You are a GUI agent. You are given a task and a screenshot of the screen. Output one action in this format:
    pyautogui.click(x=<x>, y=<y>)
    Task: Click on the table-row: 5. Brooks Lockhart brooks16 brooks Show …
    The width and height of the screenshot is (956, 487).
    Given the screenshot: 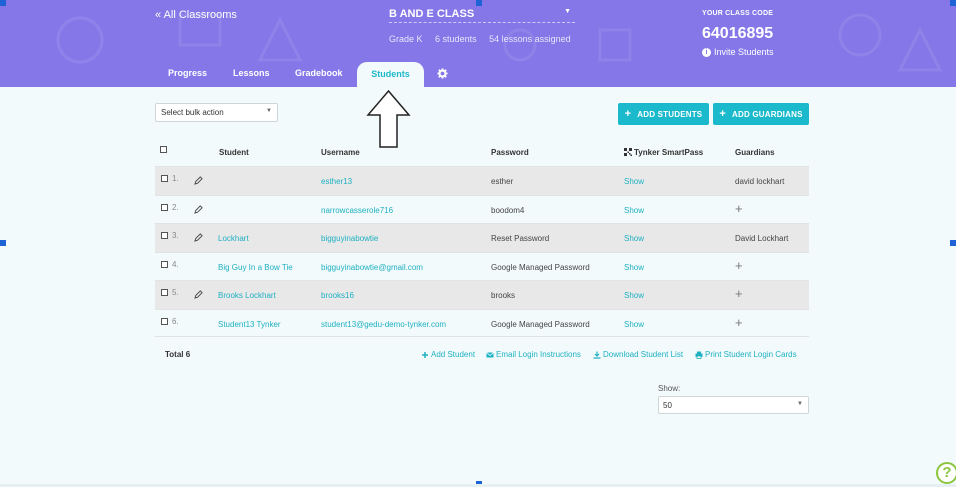 What is the action you would take?
    pyautogui.click(x=482, y=294)
    